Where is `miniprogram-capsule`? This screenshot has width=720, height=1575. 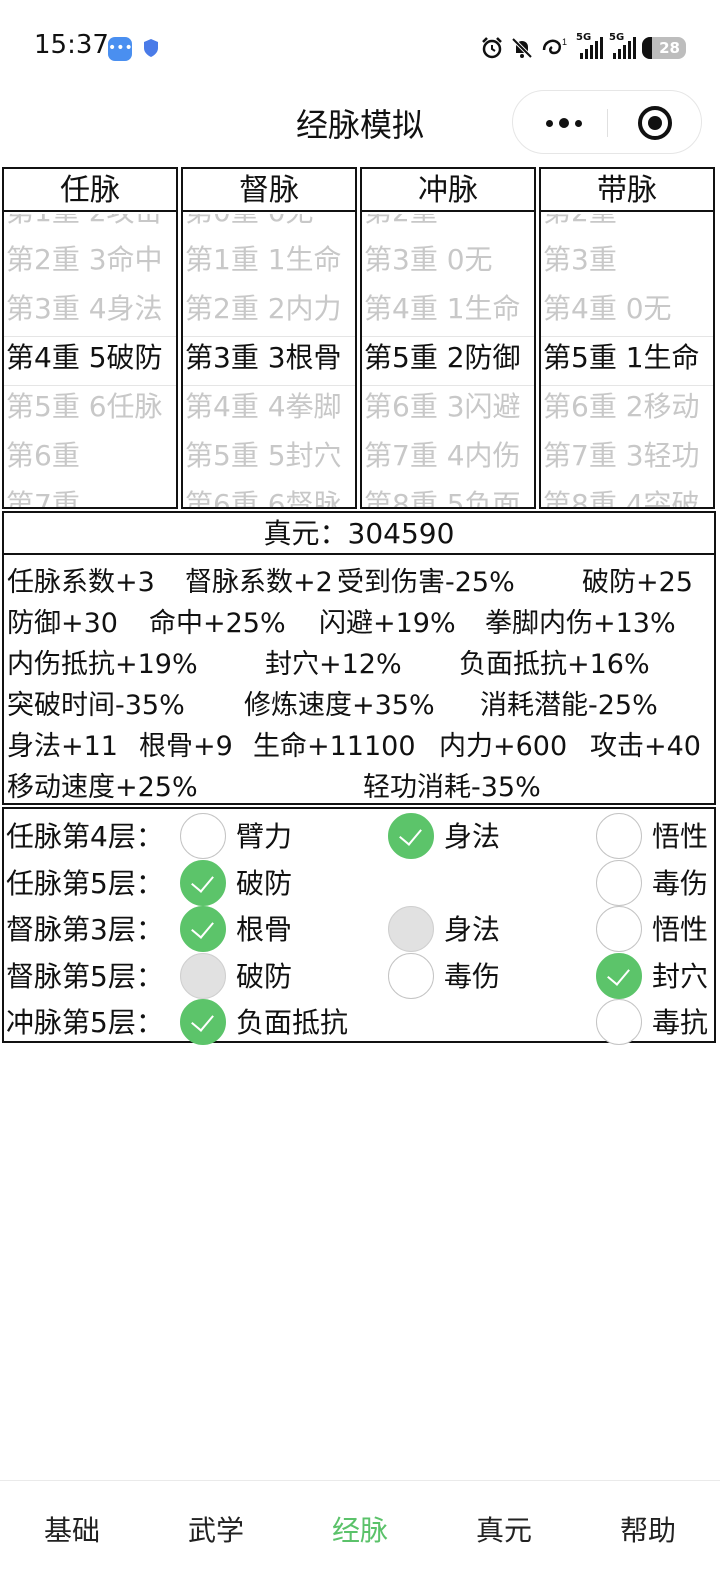 miniprogram-capsule is located at coordinates (607, 122).